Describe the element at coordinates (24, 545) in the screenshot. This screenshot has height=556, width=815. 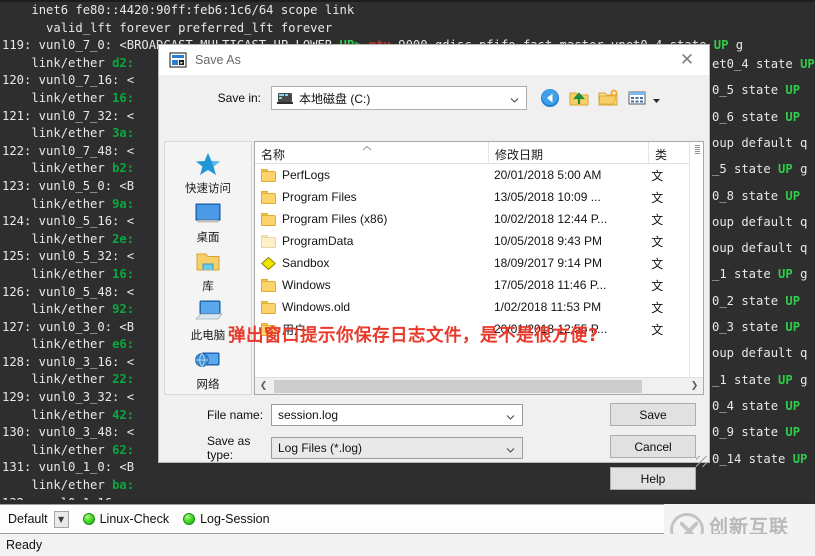
I see `status-text: Ready` at that location.